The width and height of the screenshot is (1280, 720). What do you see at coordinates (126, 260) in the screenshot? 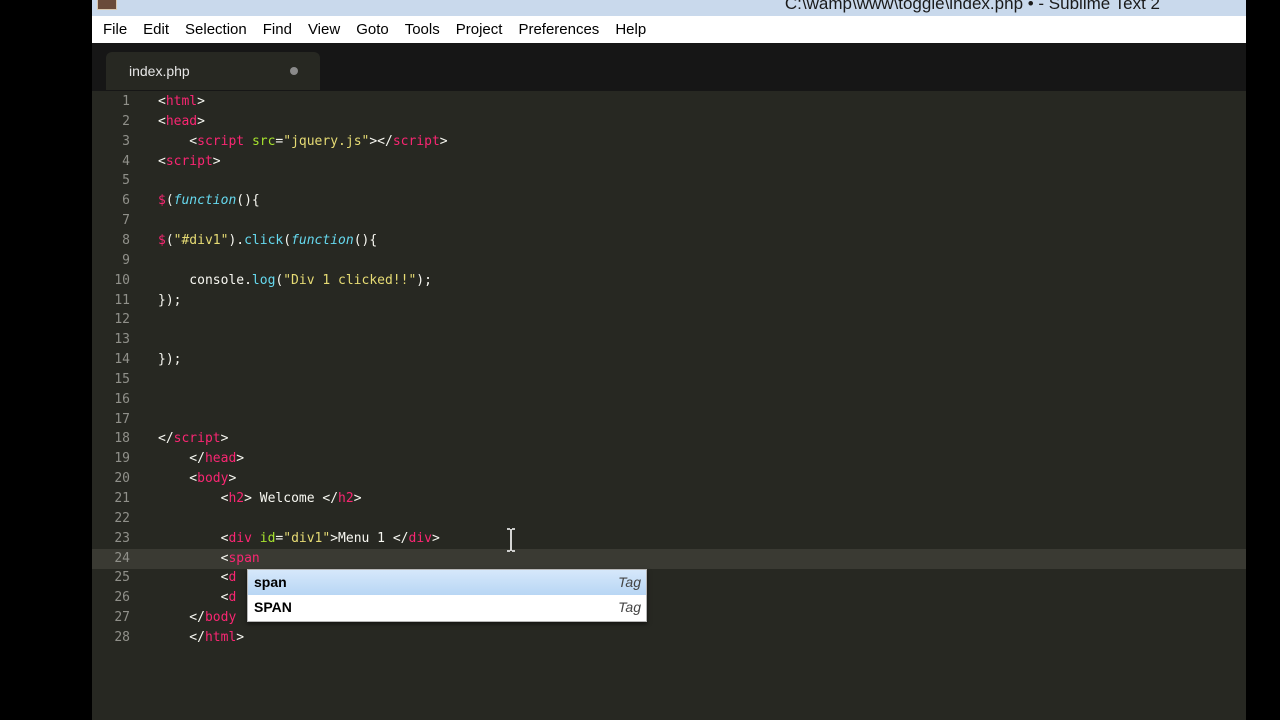
I see `line-number: 9` at bounding box center [126, 260].